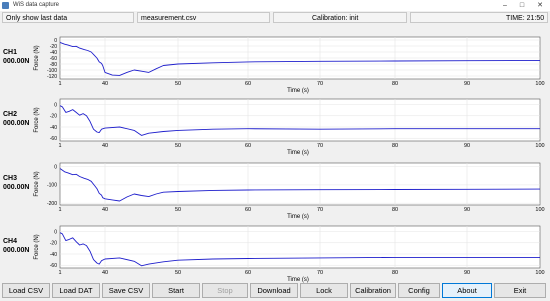 The width and height of the screenshot is (550, 301). Describe the element at coordinates (176, 290) in the screenshot. I see `start-button: Start` at that location.